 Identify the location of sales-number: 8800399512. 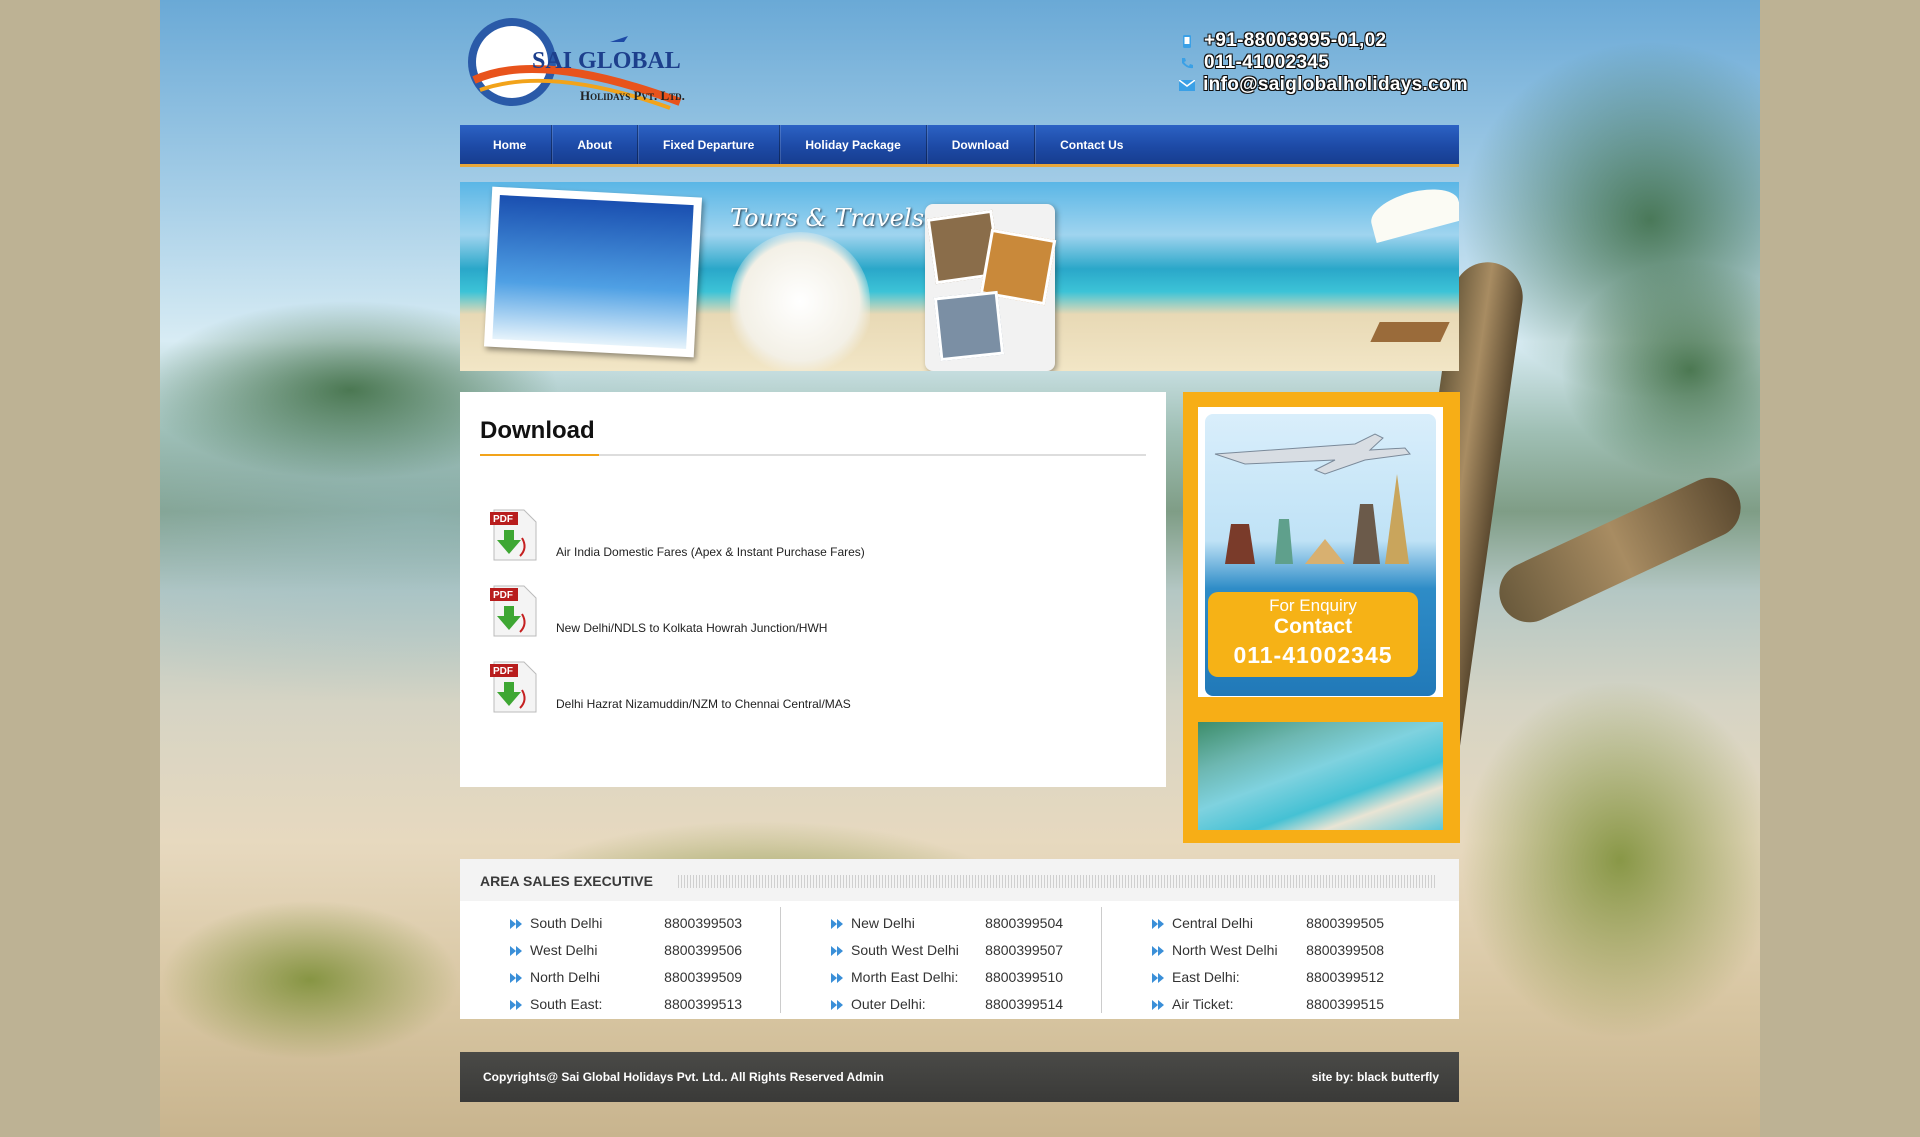
(1354, 977).